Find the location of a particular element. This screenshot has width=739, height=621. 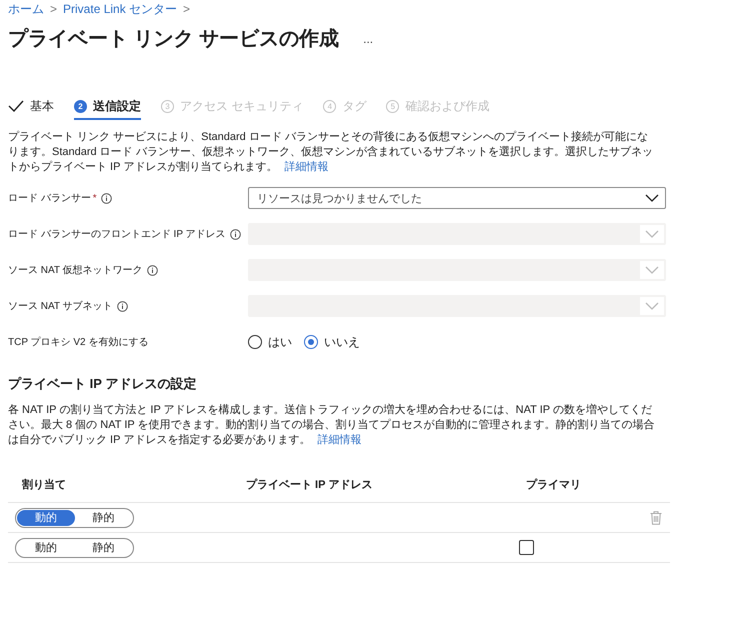

wizard-tab: 基本 is located at coordinates (31, 107).